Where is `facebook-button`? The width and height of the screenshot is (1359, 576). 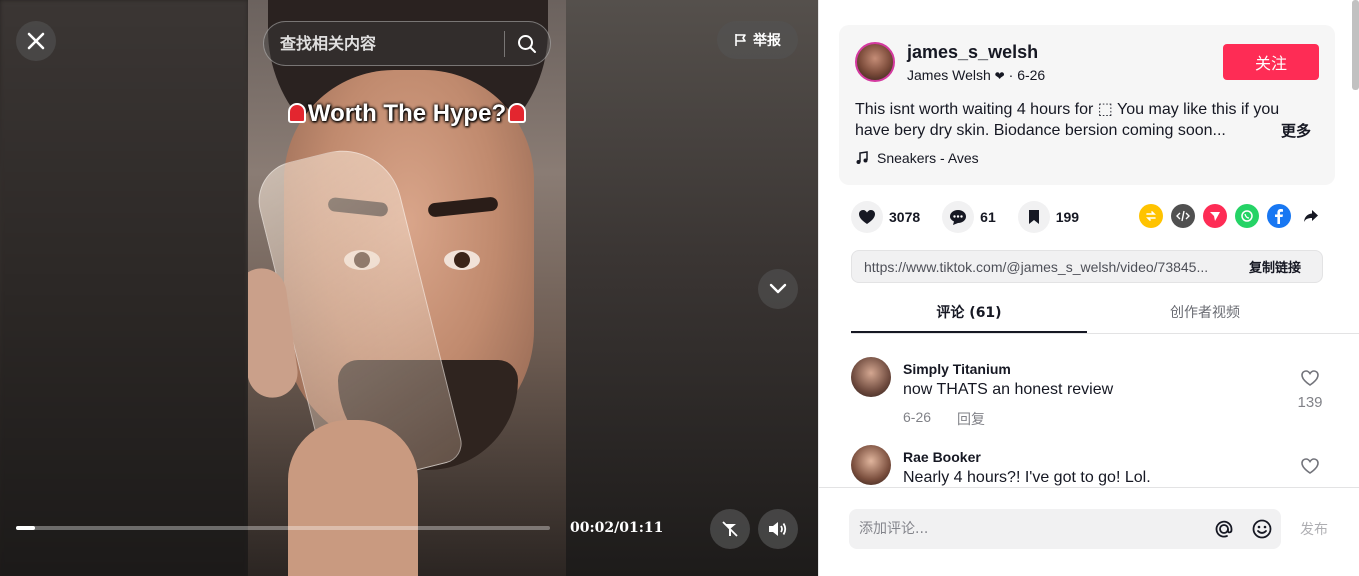 facebook-button is located at coordinates (1279, 216).